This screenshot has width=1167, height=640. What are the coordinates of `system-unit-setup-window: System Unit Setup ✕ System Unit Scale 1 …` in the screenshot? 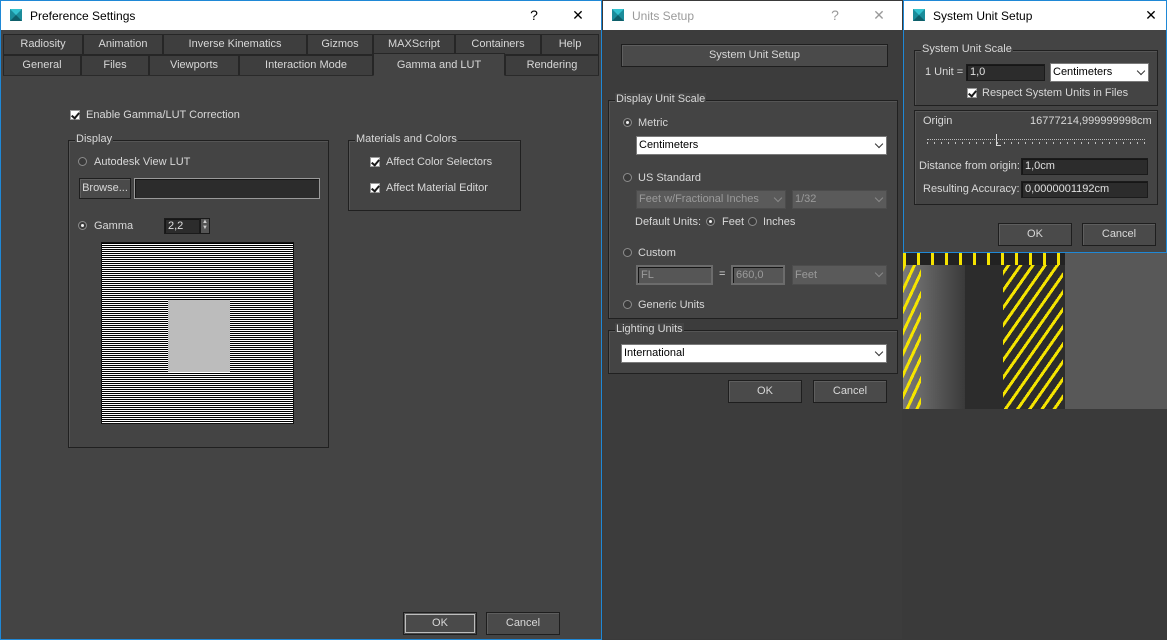 It's located at (1035, 126).